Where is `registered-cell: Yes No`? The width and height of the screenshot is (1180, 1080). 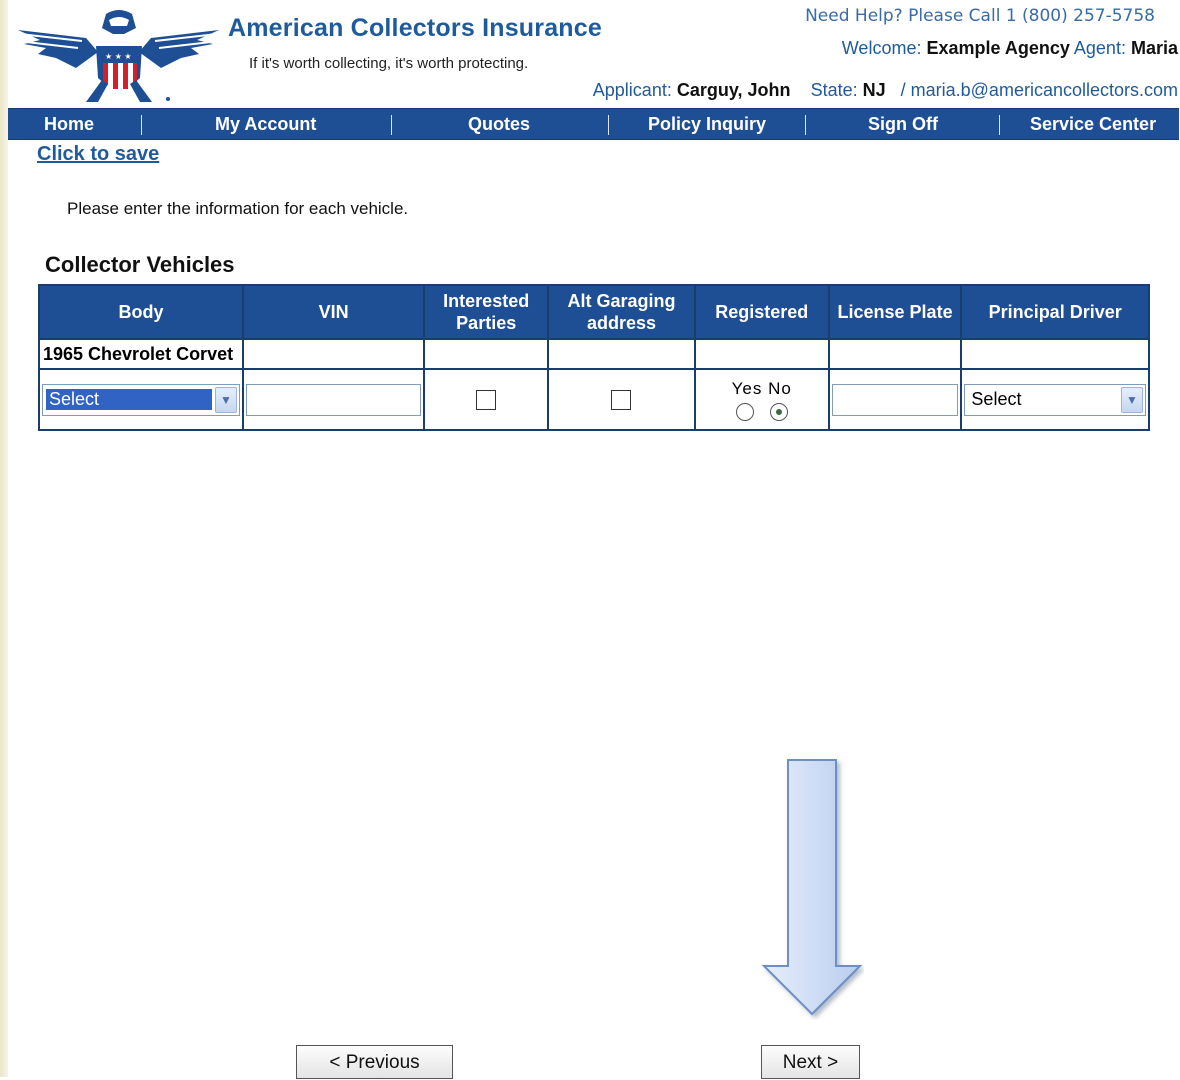 registered-cell: Yes No is located at coordinates (761, 399).